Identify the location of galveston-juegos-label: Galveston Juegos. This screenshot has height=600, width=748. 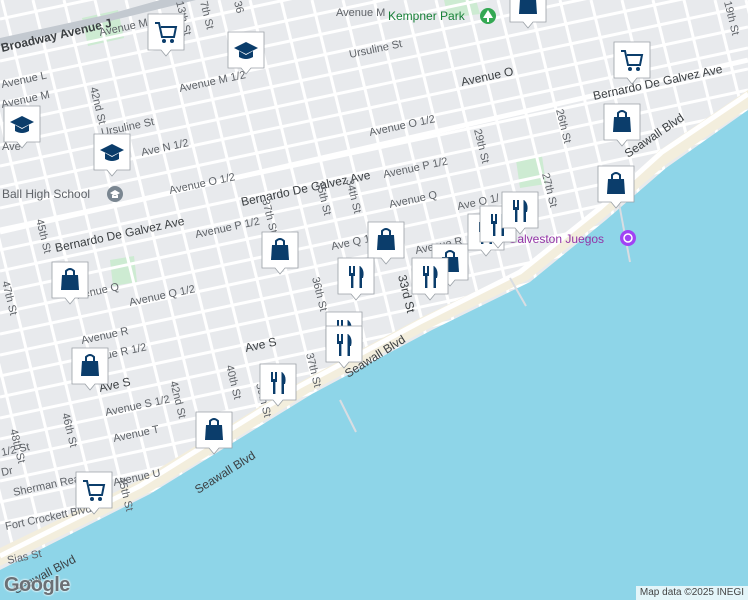
(556, 239).